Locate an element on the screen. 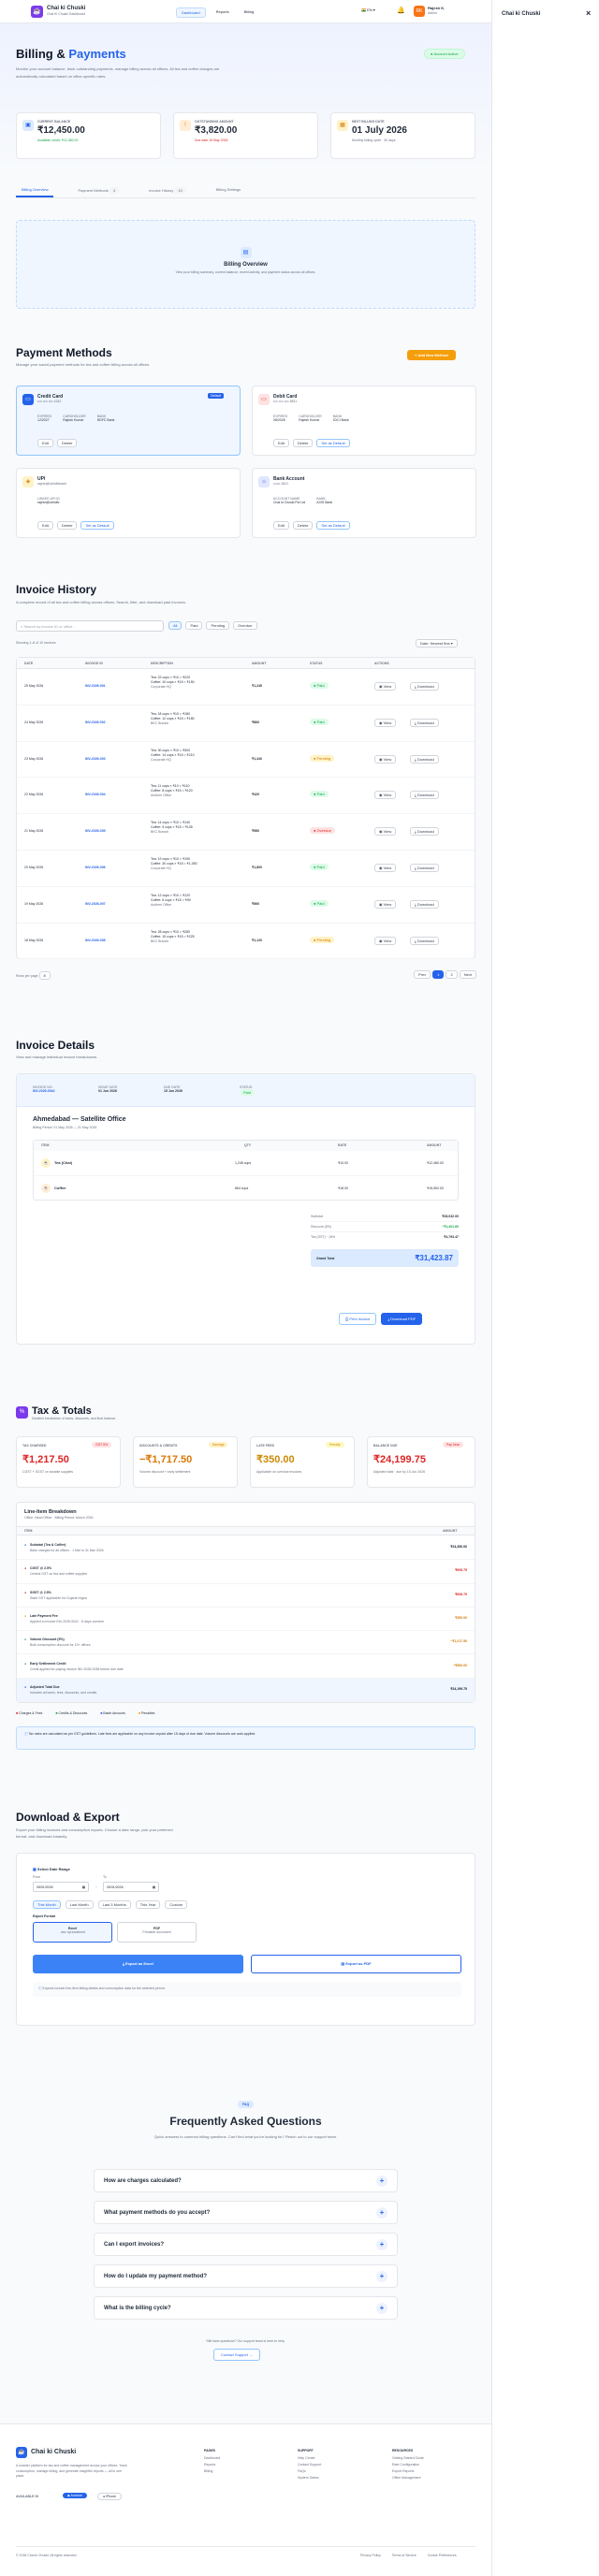  add-method-button: + Add New Method is located at coordinates (431, 355).